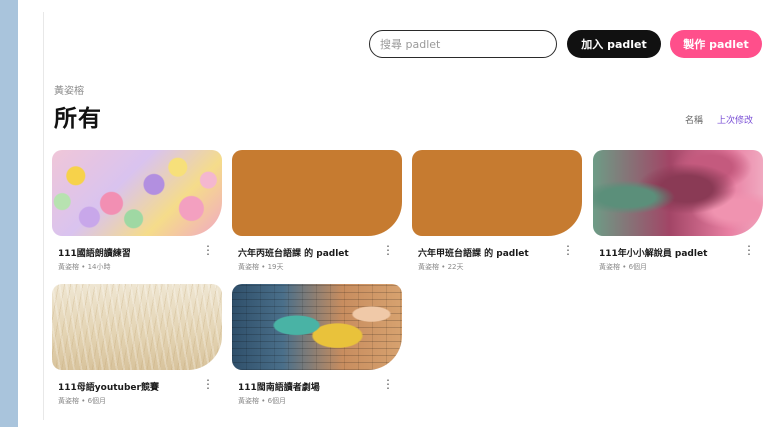  I want to click on padlet-title: 六年丙班台語課 的 padlet, so click(293, 254).